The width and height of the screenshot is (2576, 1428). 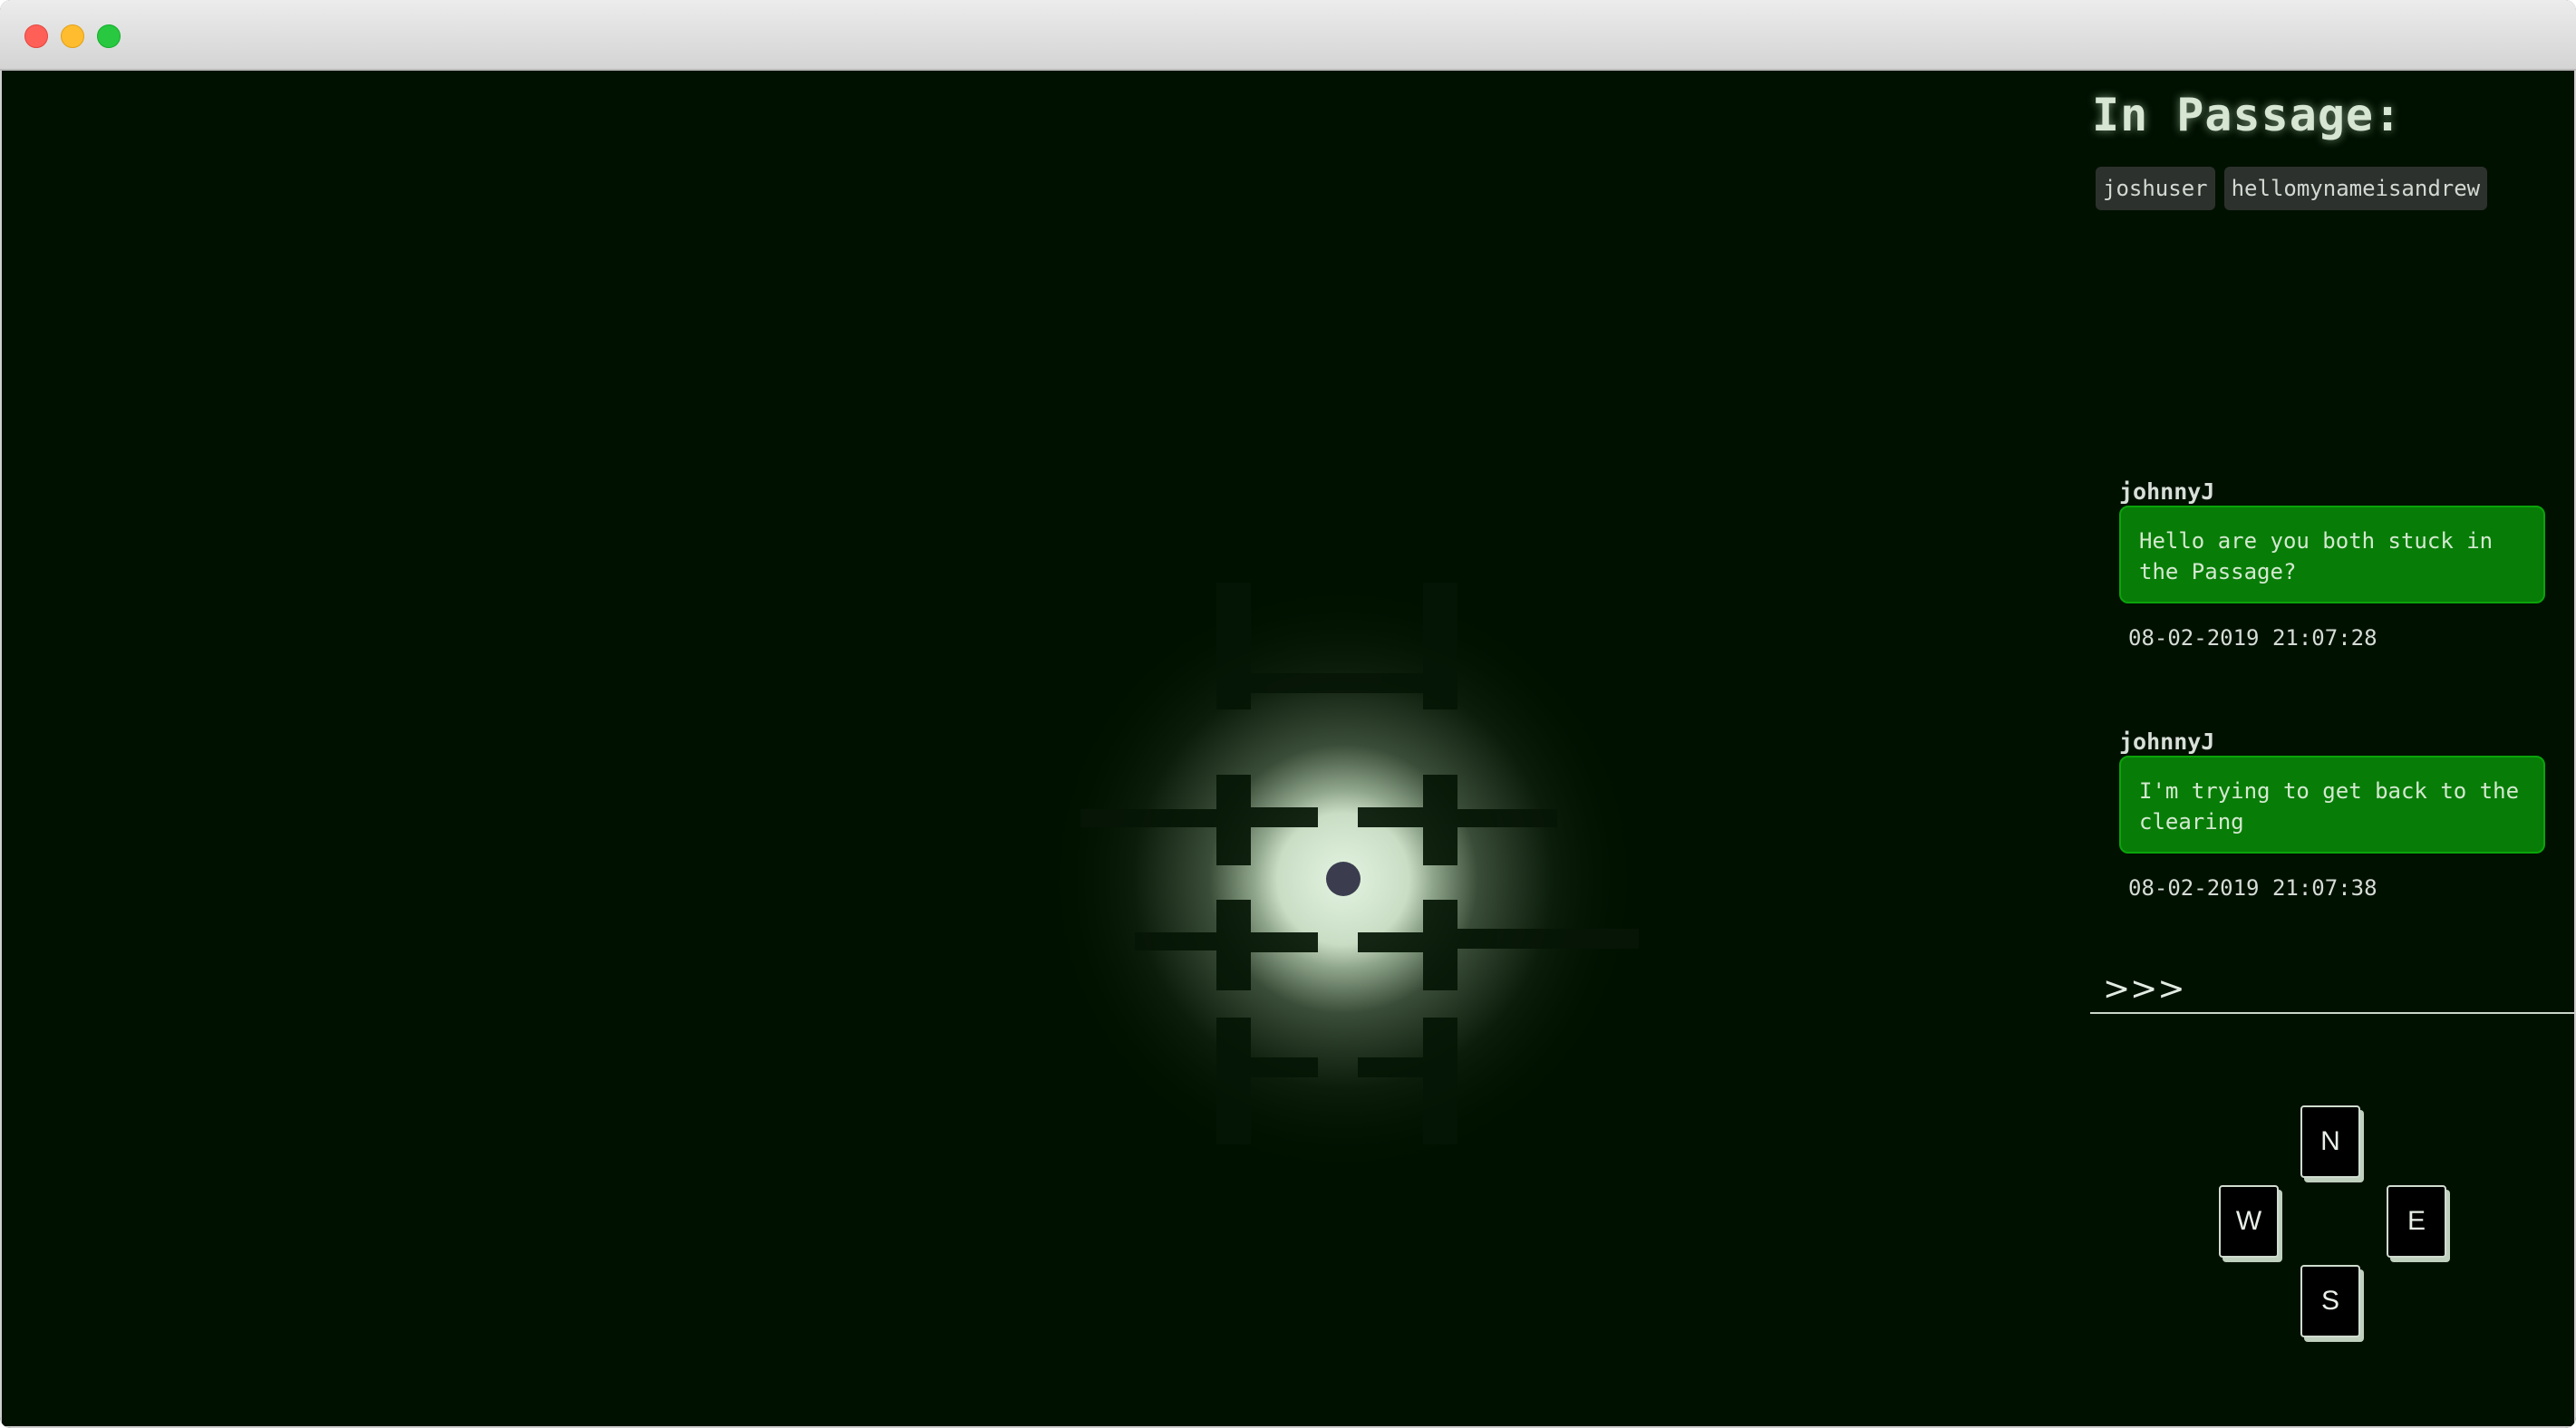 I want to click on prompt-symbol: >>>, so click(x=2144, y=989).